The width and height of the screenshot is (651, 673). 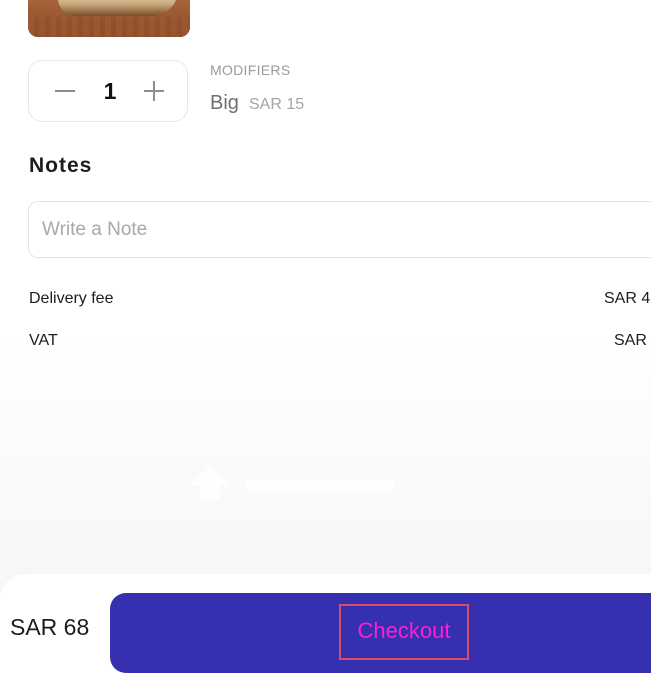 I want to click on order-total: SAR 68, so click(x=50, y=627).